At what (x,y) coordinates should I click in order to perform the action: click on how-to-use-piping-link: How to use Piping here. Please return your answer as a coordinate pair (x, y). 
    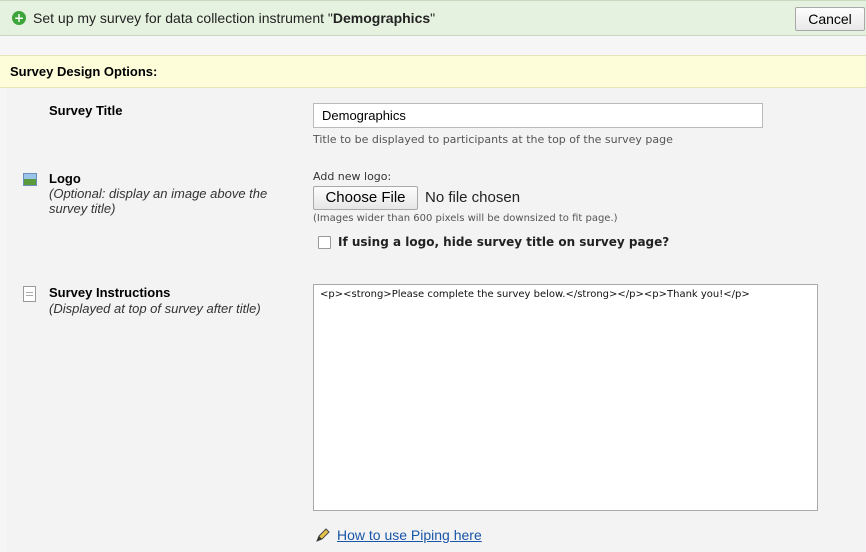
    Looking at the image, I should click on (409, 535).